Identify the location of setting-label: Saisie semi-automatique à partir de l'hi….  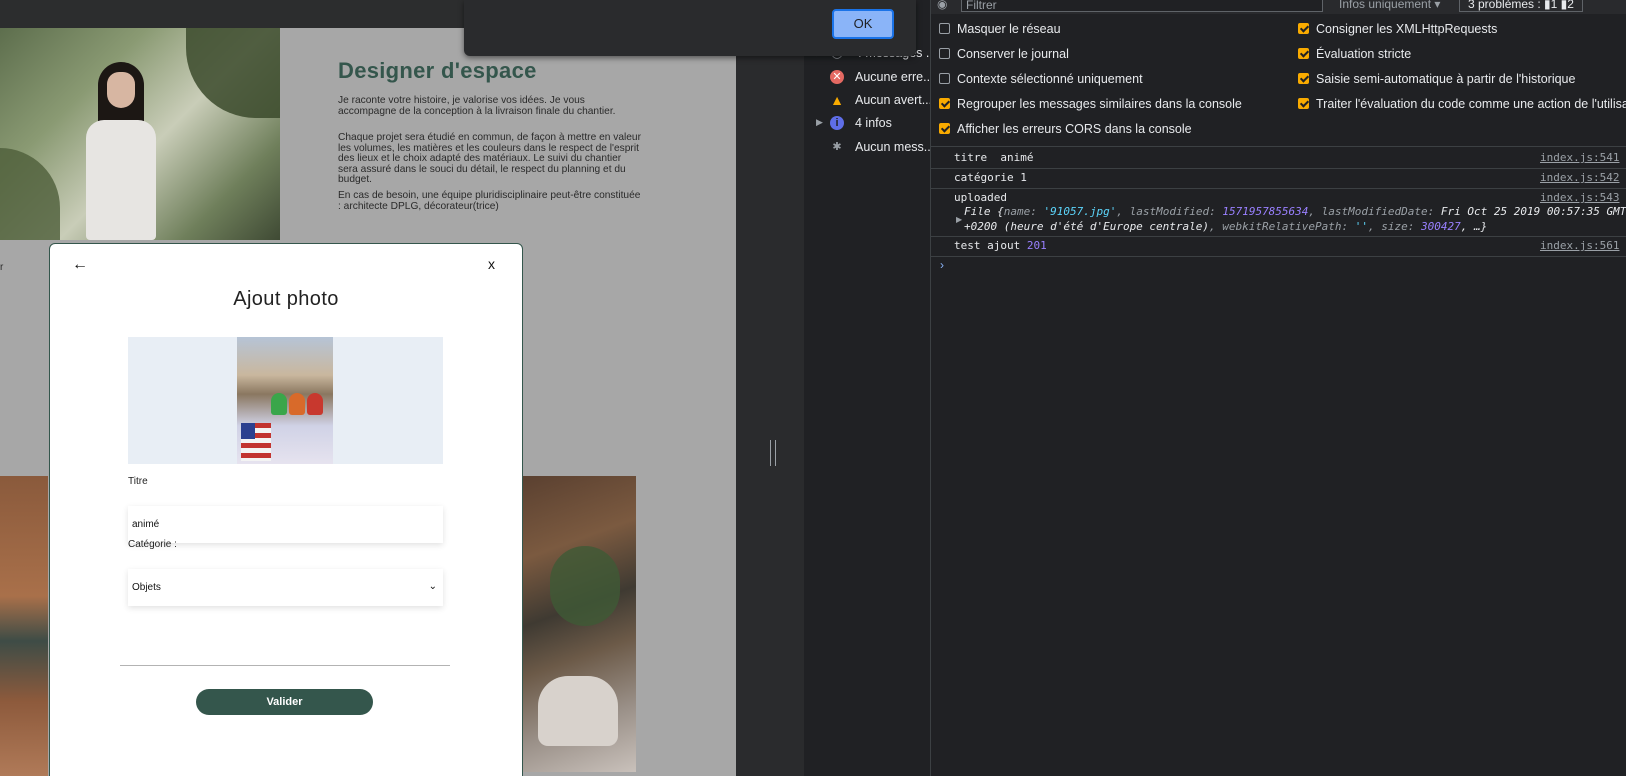
(1446, 79).